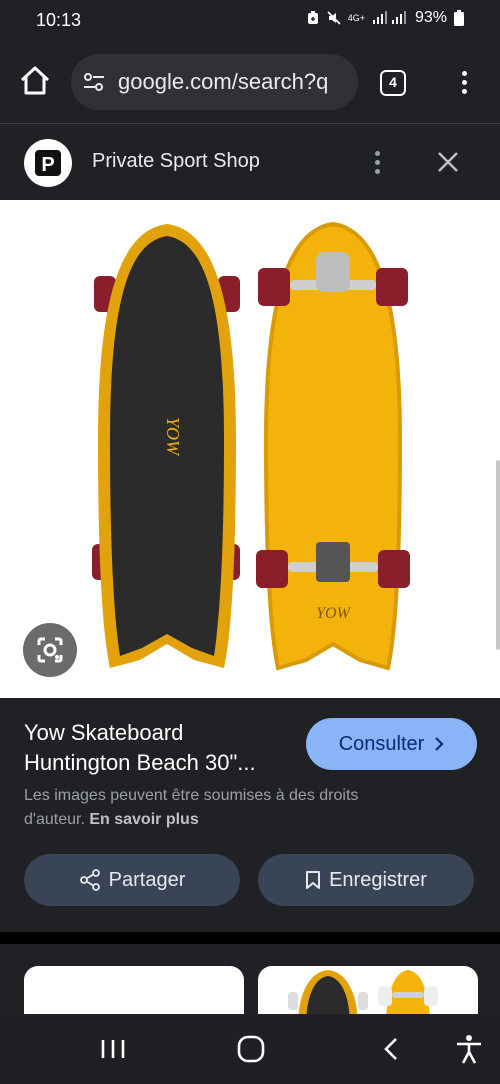 This screenshot has width=500, height=1084. I want to click on tabs-icon: 4, so click(393, 83).